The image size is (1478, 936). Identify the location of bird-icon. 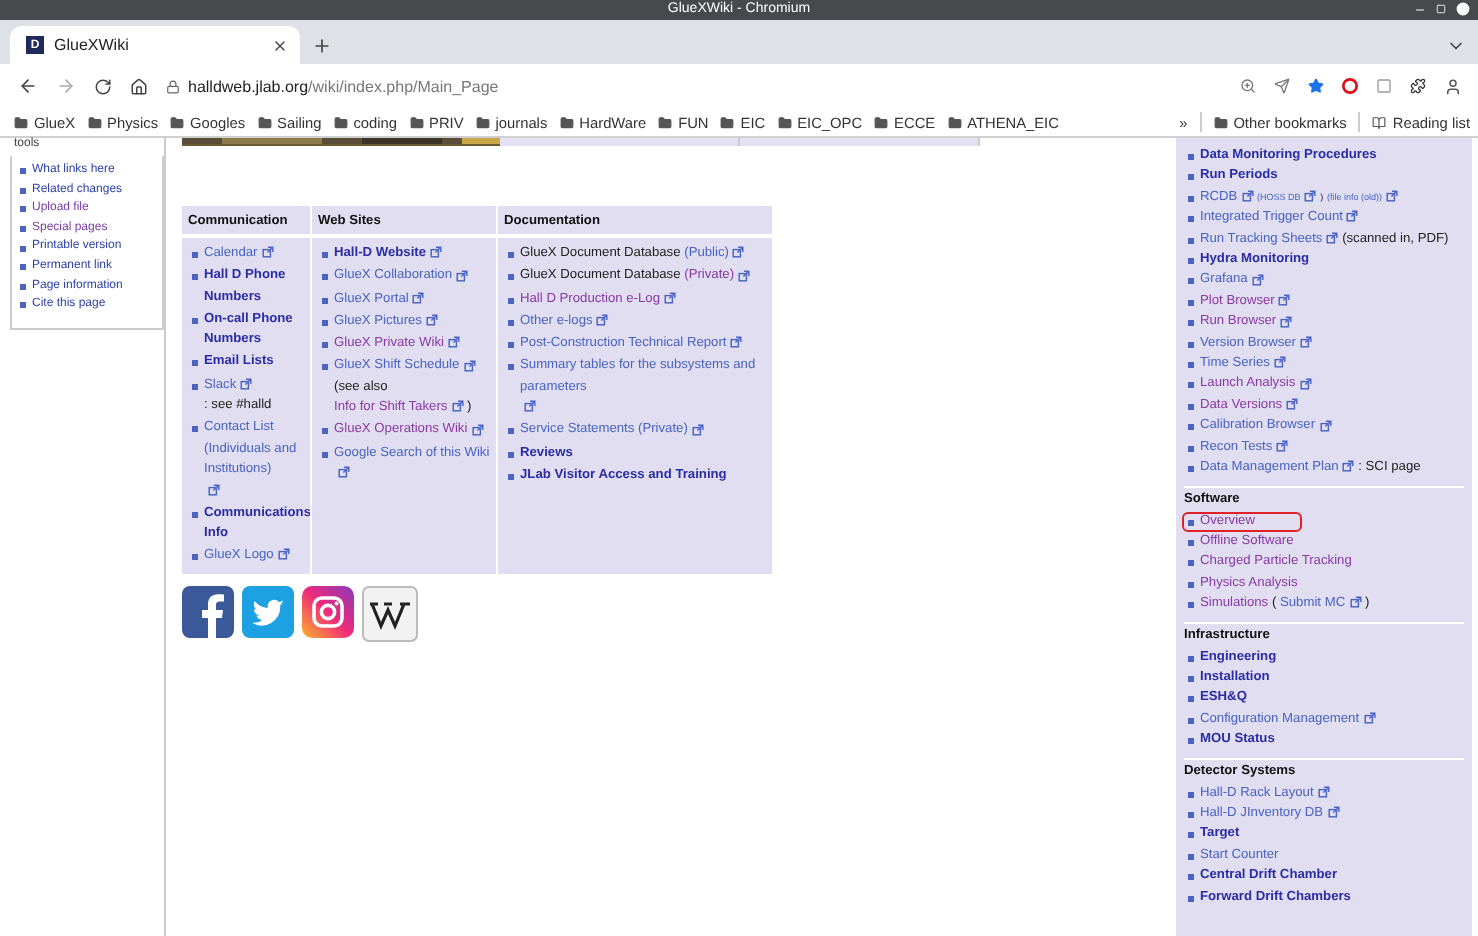
(268, 612).